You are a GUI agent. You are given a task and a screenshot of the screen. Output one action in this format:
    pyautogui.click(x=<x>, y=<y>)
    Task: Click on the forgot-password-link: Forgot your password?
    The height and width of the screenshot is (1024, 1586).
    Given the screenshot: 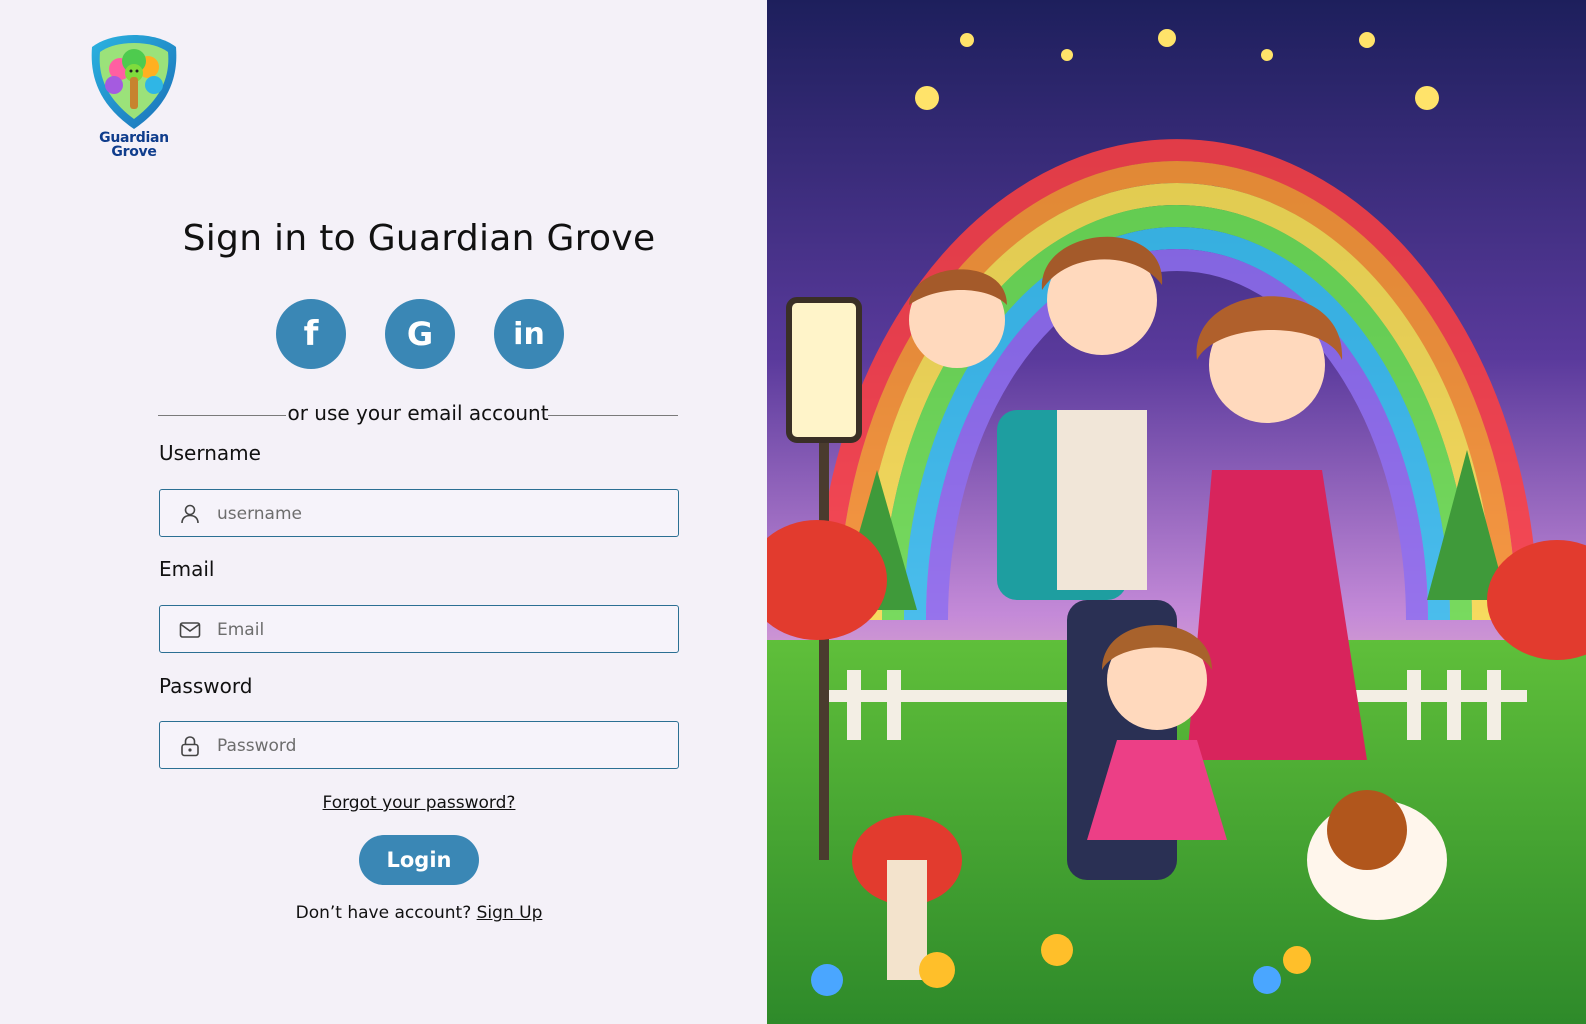 What is the action you would take?
    pyautogui.click(x=419, y=803)
    